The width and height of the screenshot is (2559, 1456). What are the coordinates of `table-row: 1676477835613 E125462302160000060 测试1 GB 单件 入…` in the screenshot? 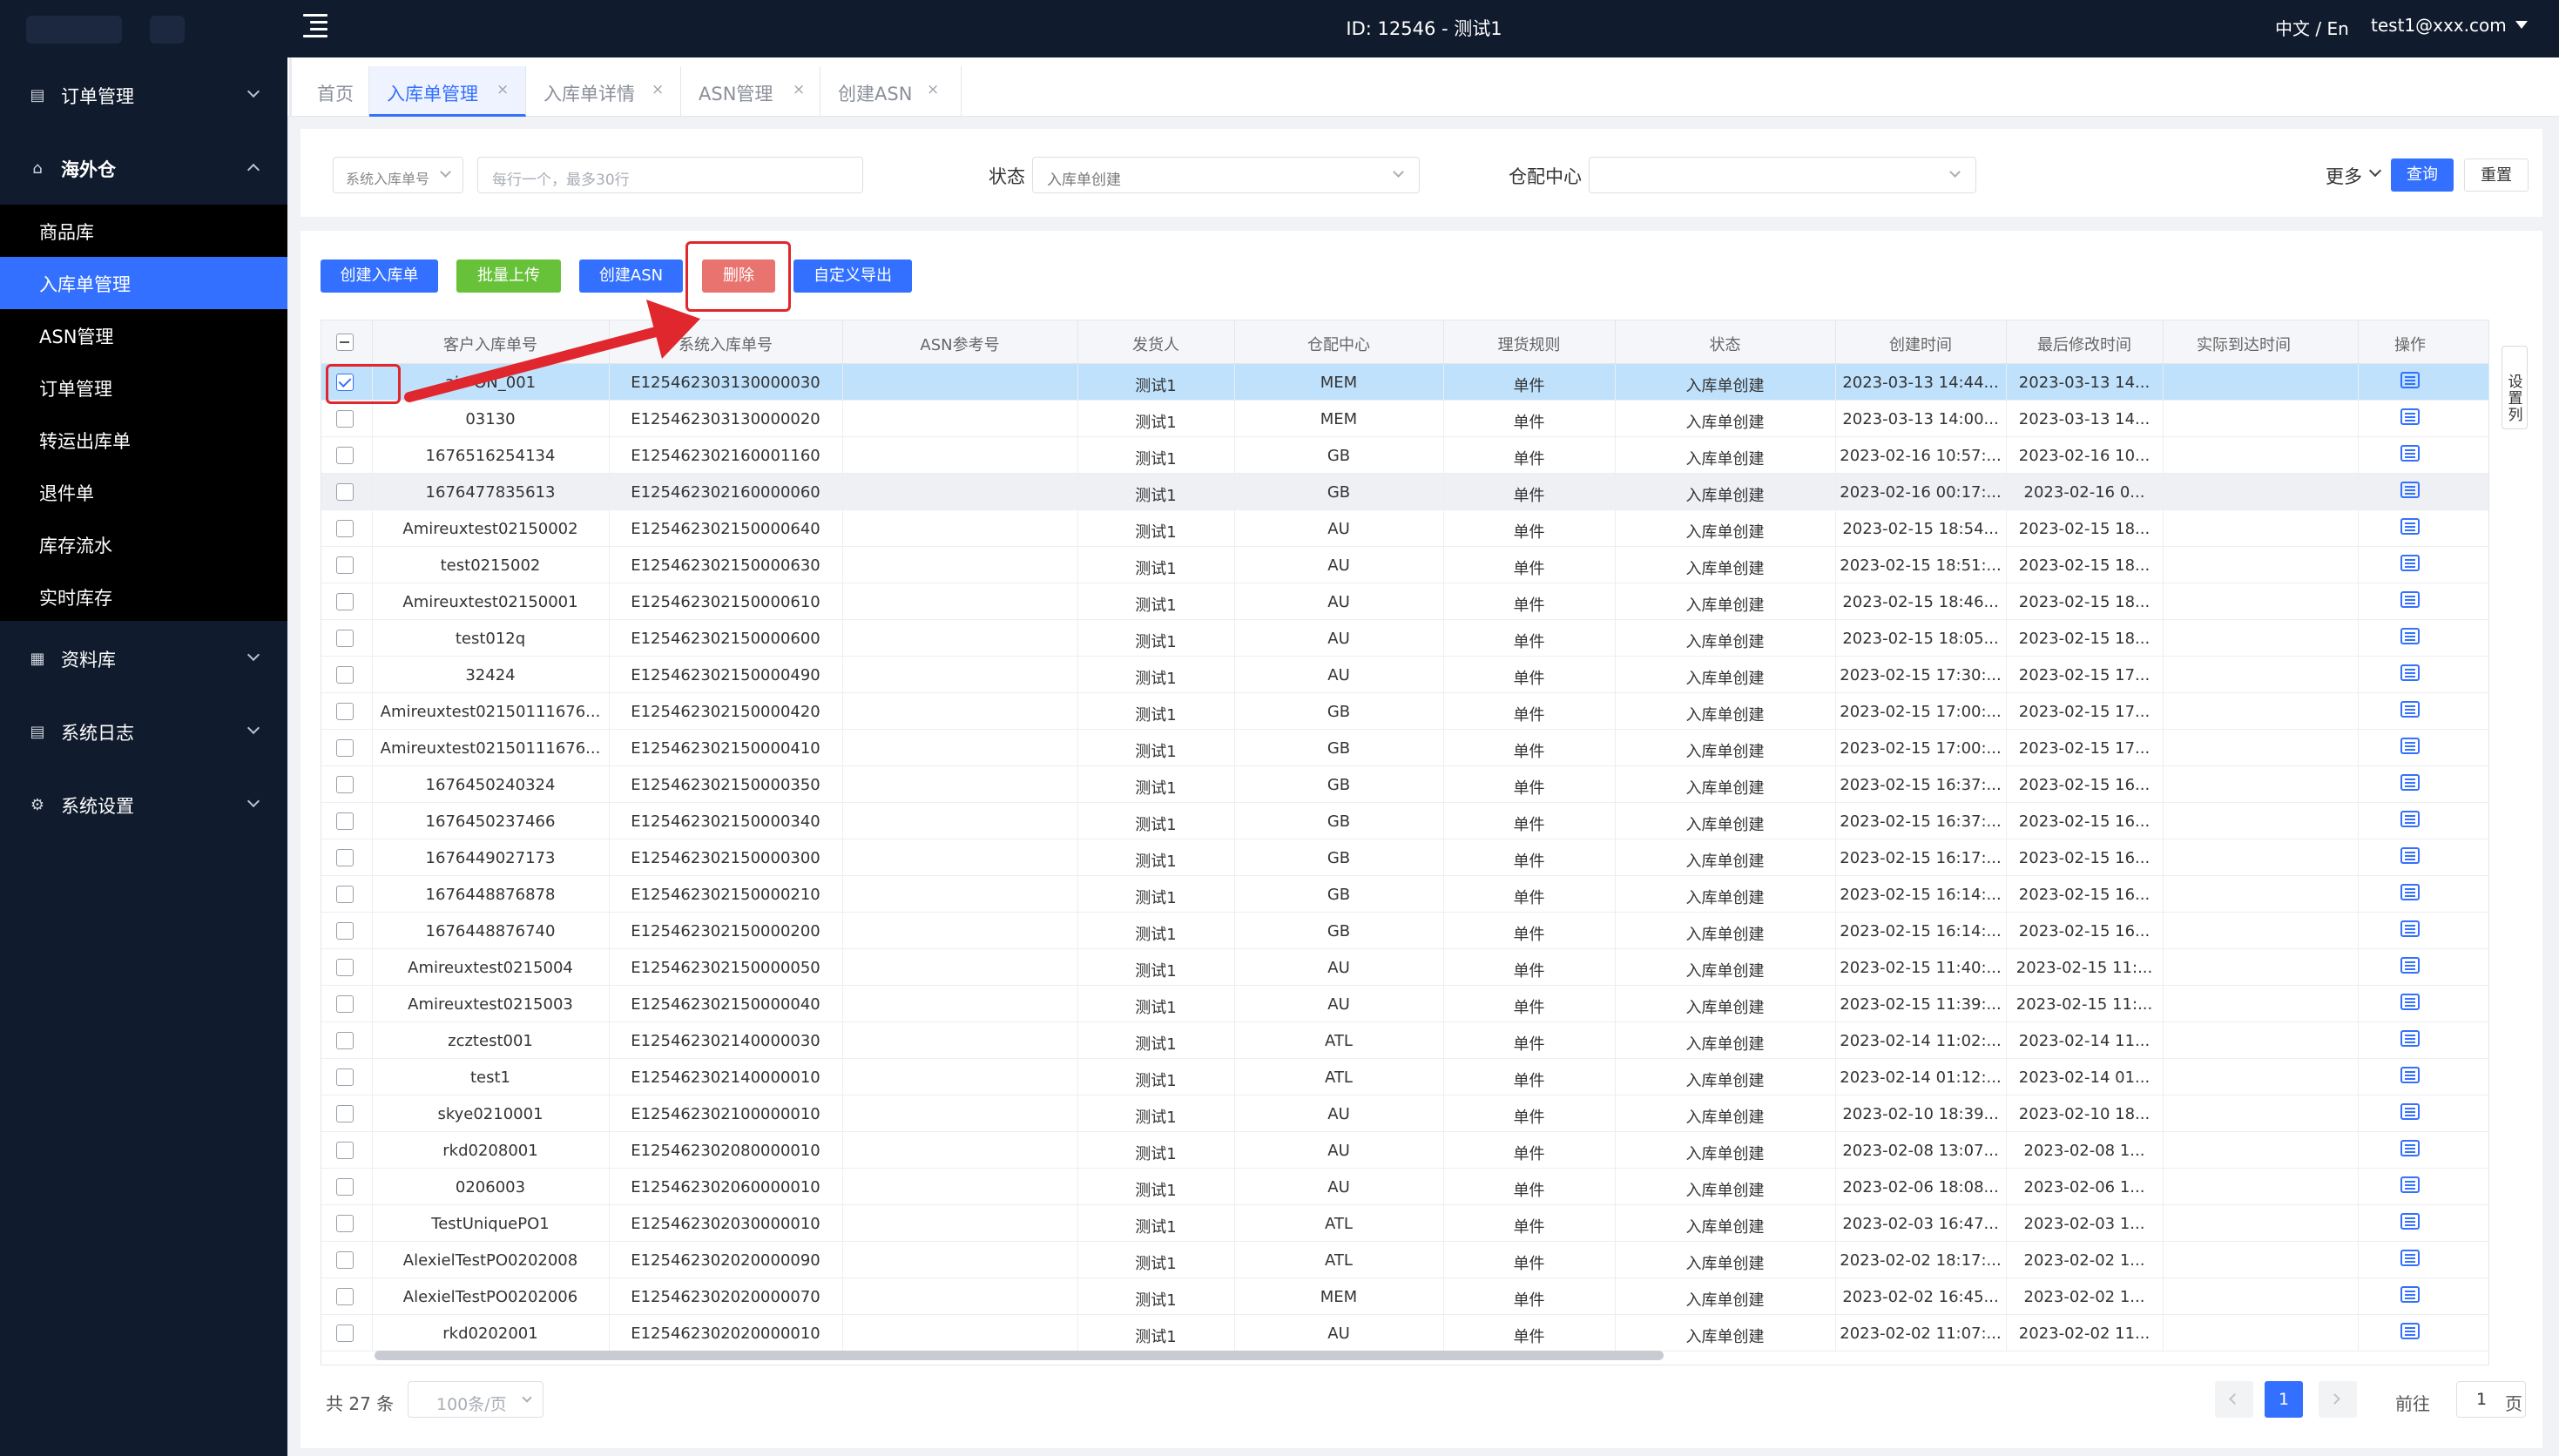 It's located at (1404, 492).